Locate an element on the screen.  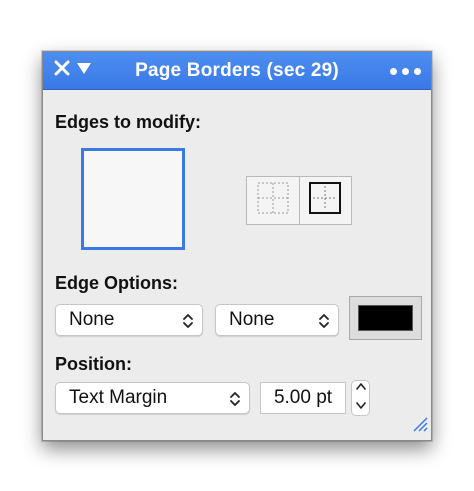
edge-options-label: Edge Options: is located at coordinates (116, 283).